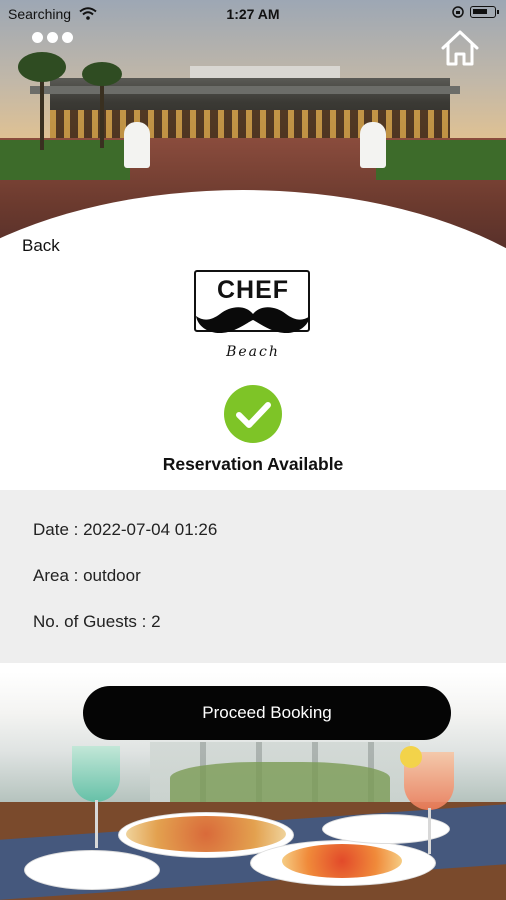  I want to click on battery-icon, so click(484, 12).